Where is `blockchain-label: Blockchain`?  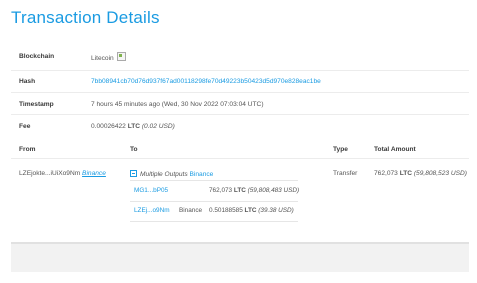
blockchain-label: Blockchain is located at coordinates (37, 56).